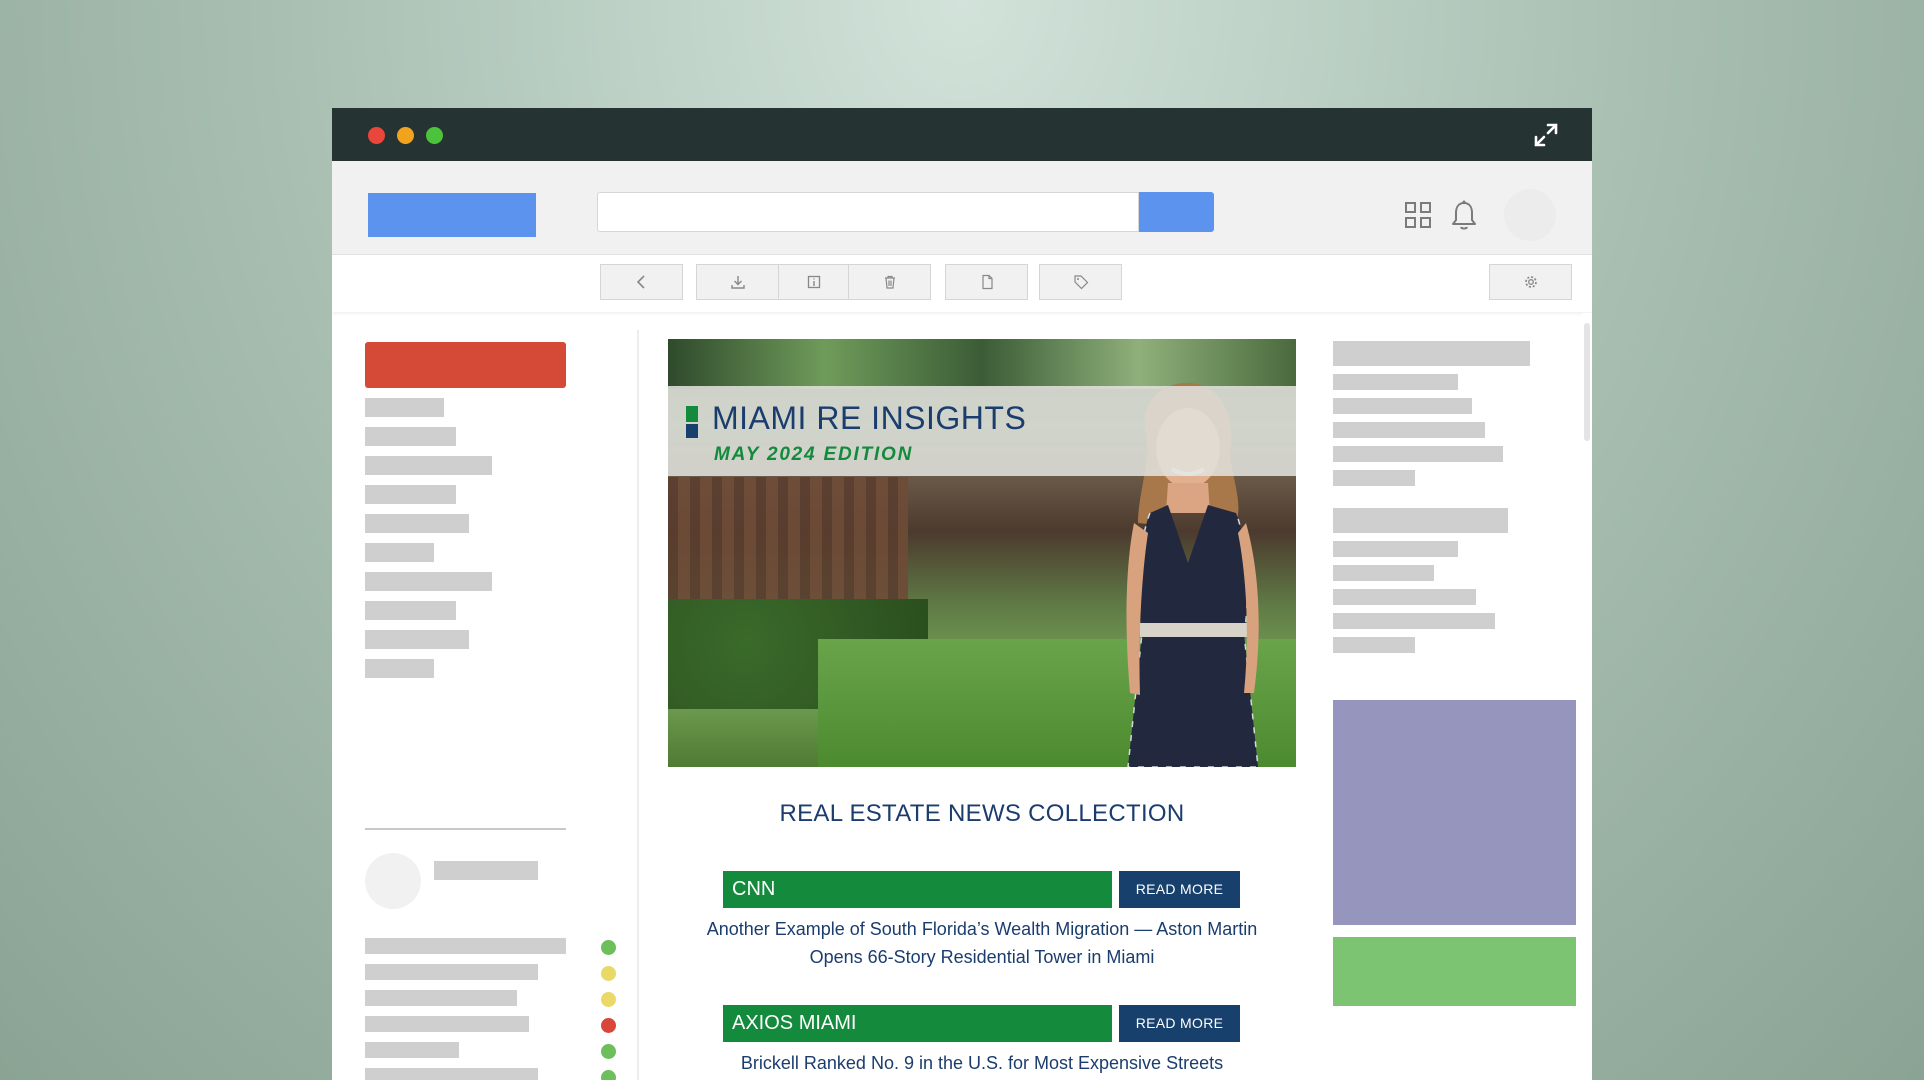 The image size is (1924, 1080). Describe the element at coordinates (486, 870) in the screenshot. I see `contact-name-placeholder` at that location.